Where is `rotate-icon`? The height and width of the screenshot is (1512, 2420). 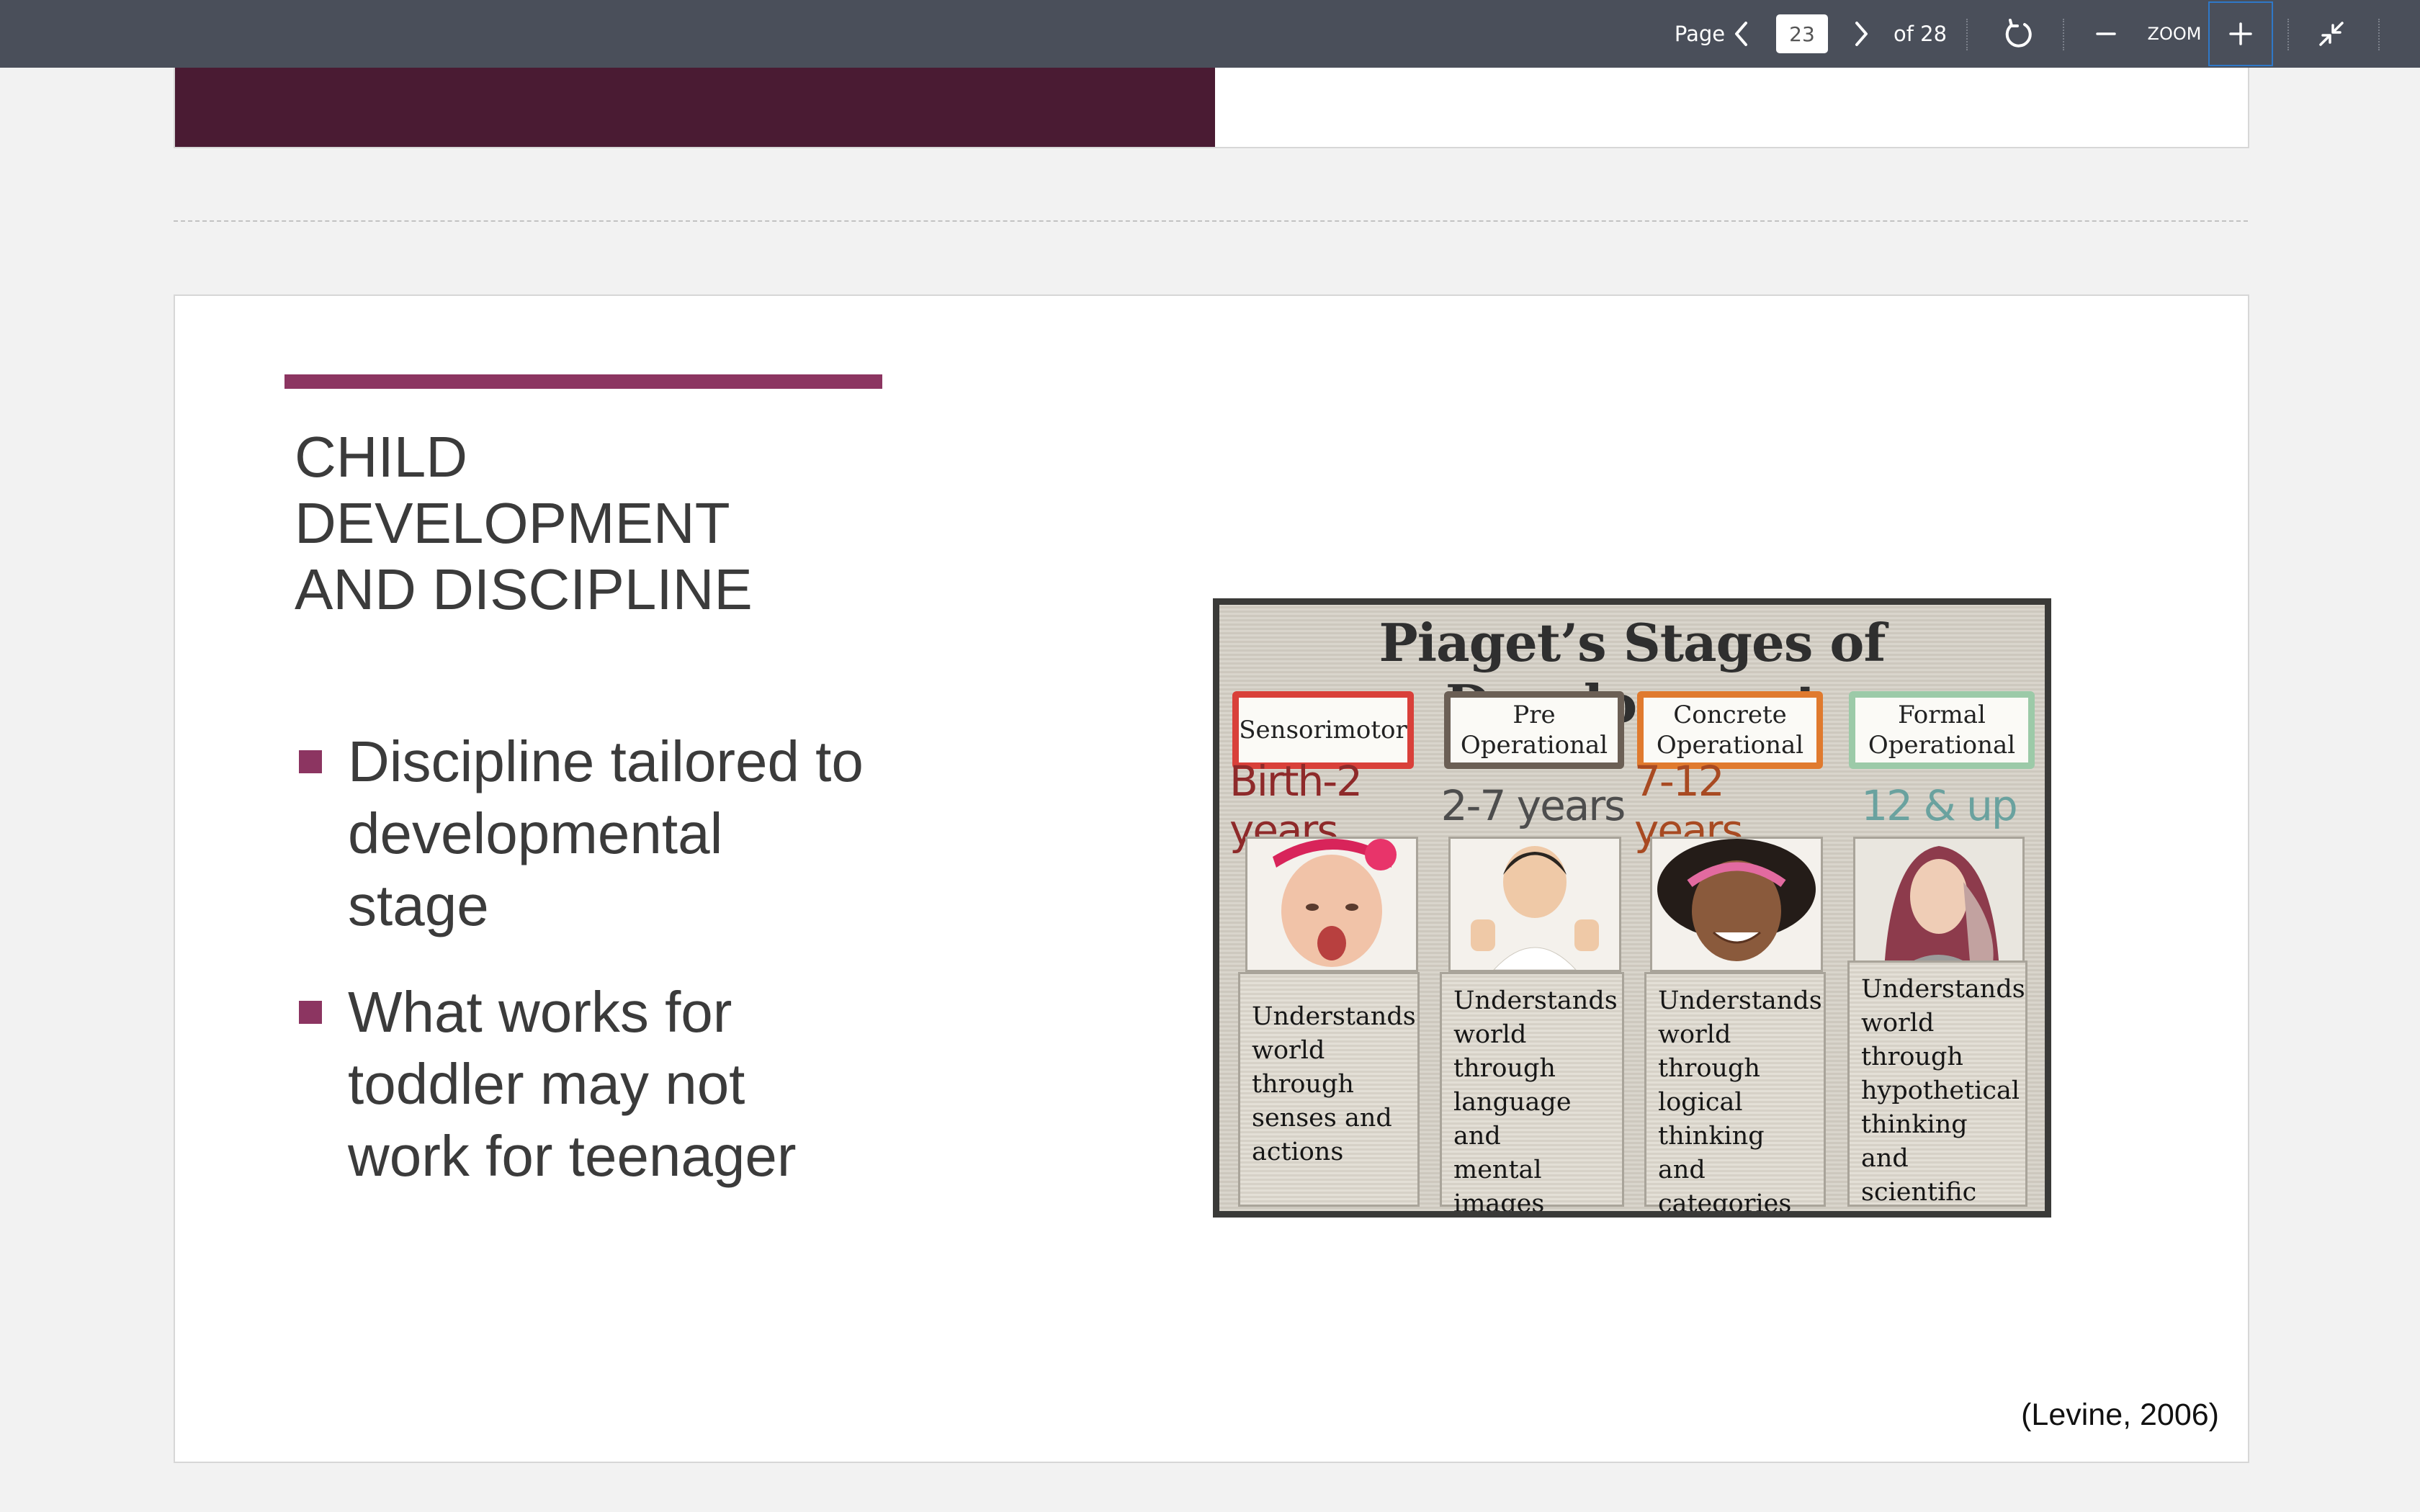
rotate-icon is located at coordinates (2018, 33).